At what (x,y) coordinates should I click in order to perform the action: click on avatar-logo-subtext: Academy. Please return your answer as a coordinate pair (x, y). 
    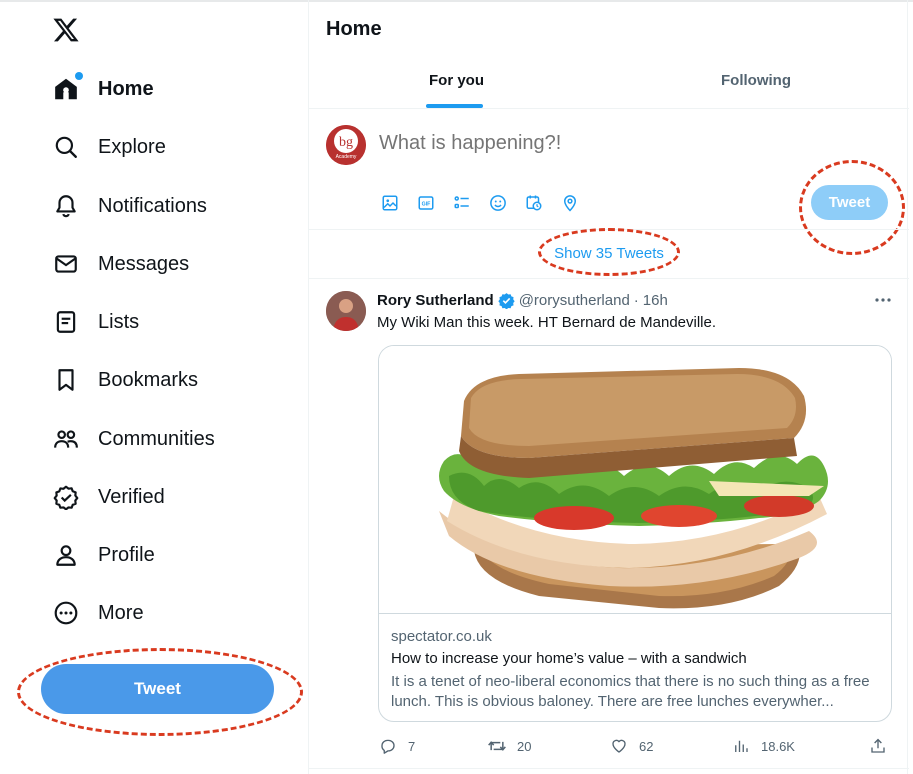
    Looking at the image, I should click on (346, 157).